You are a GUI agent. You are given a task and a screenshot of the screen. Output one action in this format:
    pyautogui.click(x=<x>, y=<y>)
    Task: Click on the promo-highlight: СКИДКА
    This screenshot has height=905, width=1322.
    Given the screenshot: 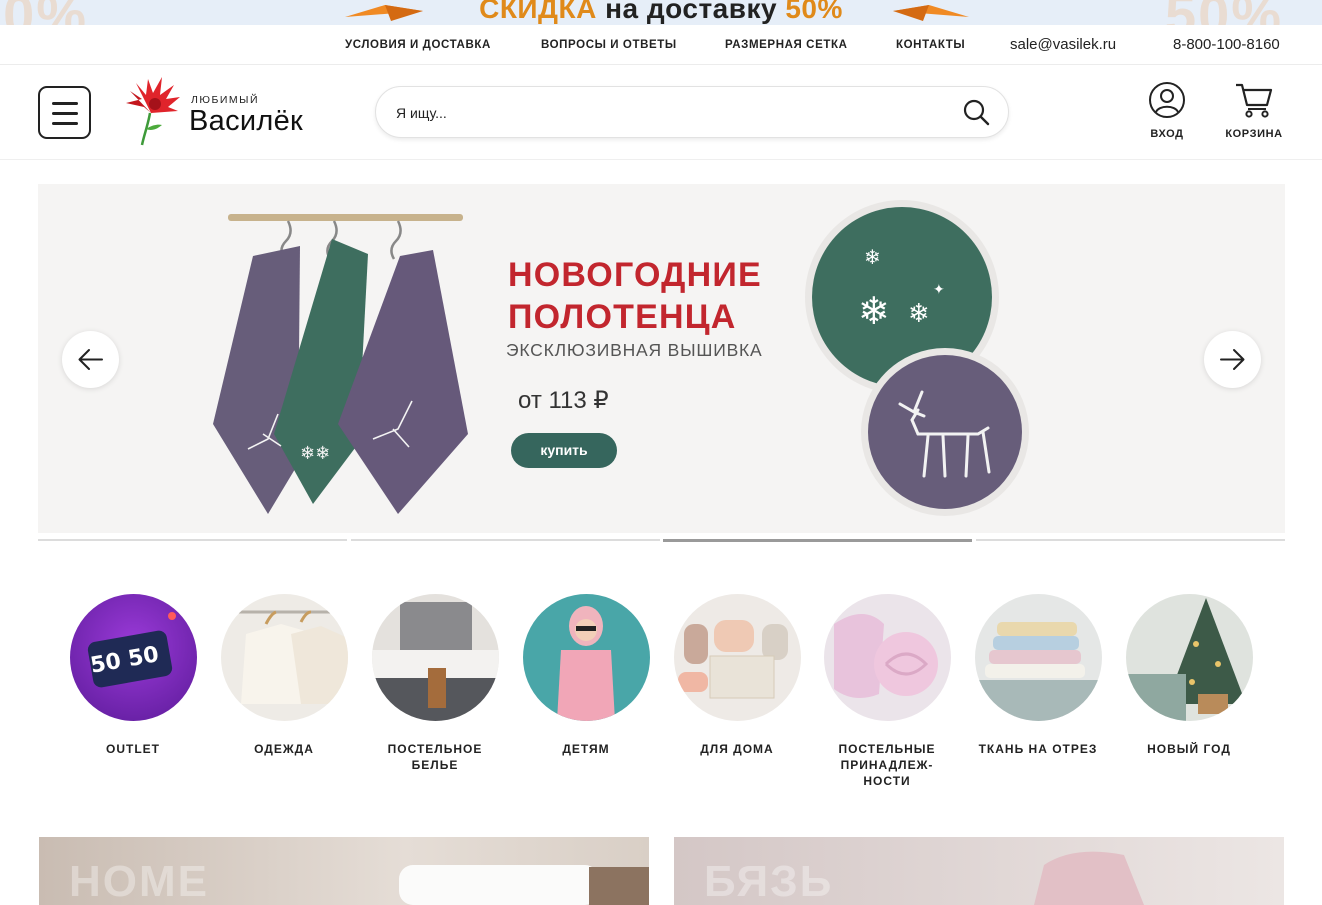 What is the action you would take?
    pyautogui.click(x=538, y=12)
    